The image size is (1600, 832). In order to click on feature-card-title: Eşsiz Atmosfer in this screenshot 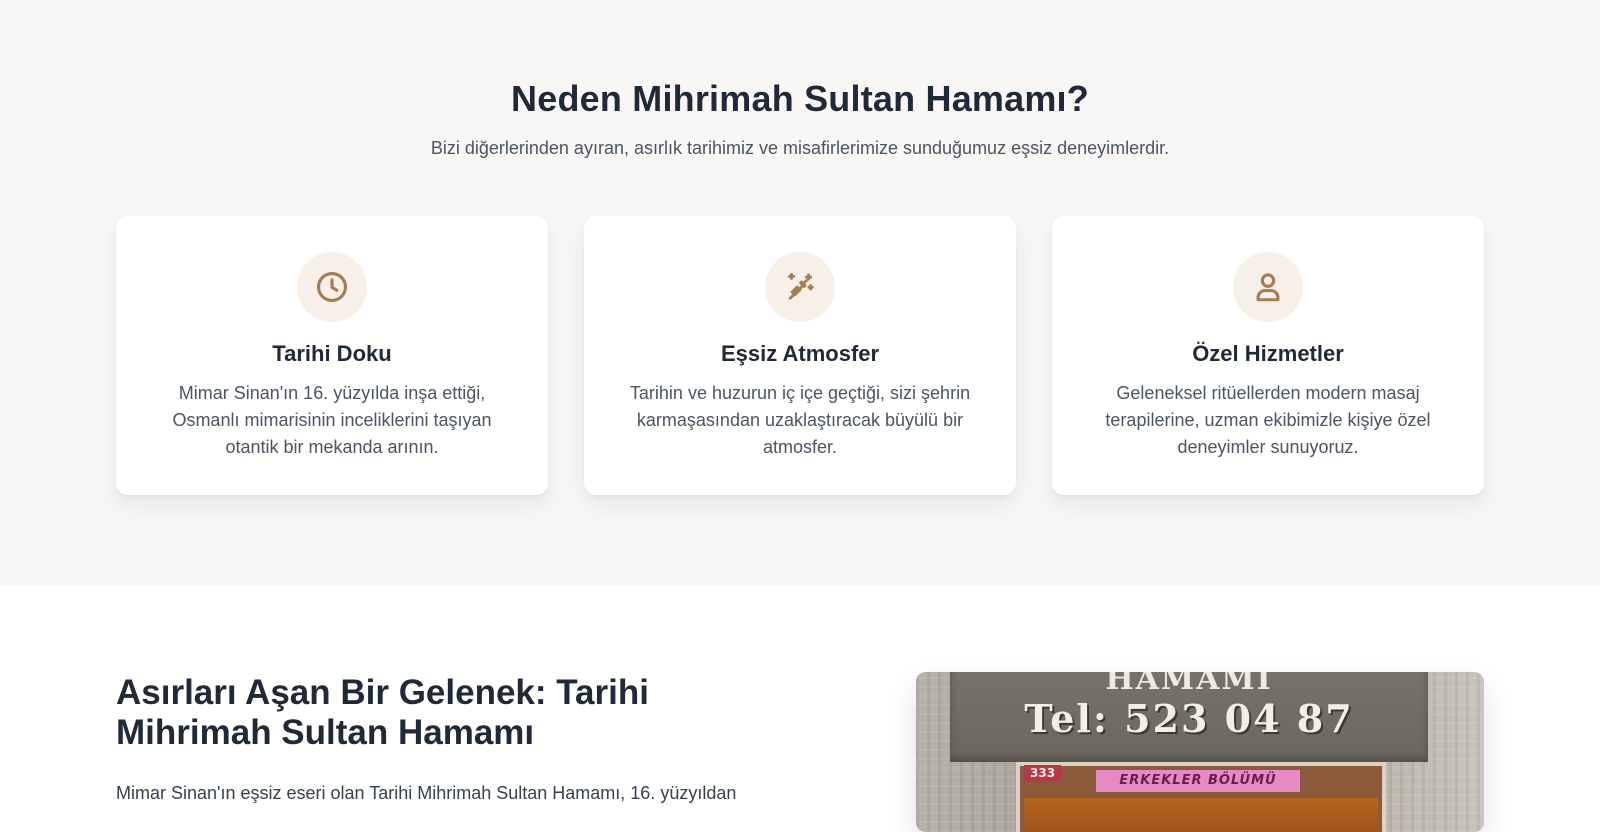, I will do `click(800, 353)`.